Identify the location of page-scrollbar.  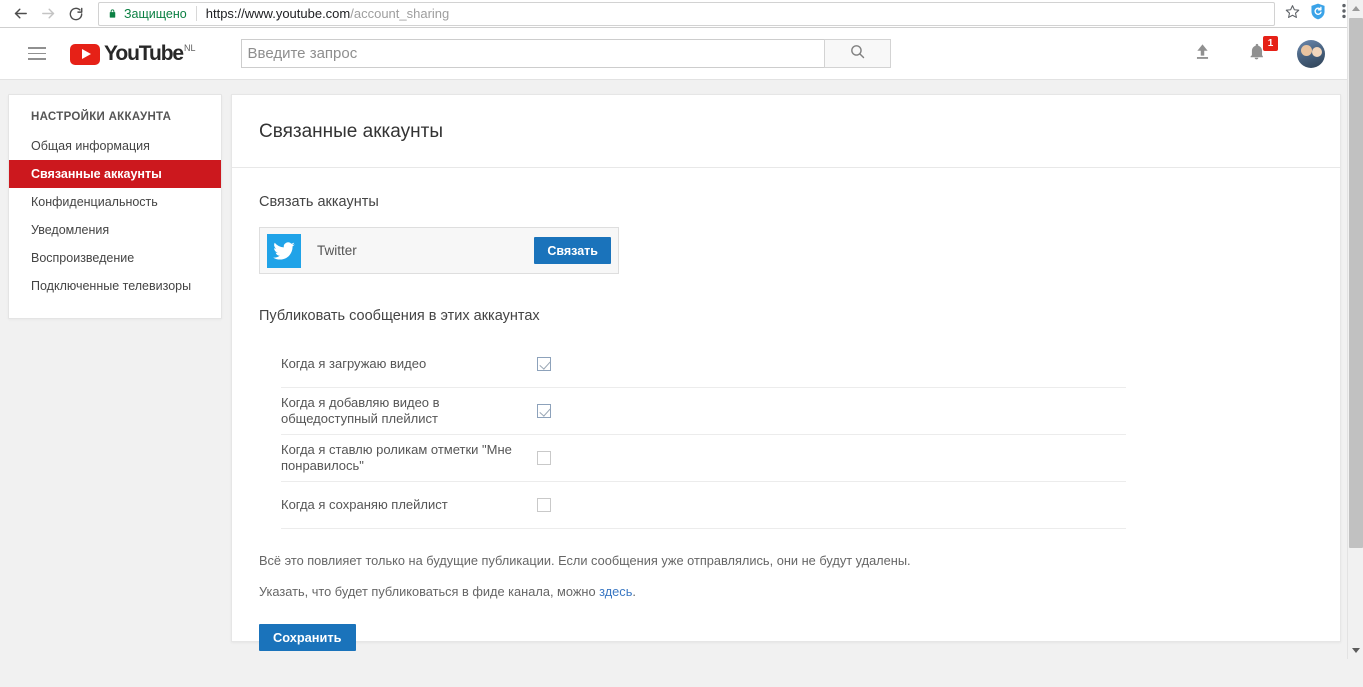
(1355, 329).